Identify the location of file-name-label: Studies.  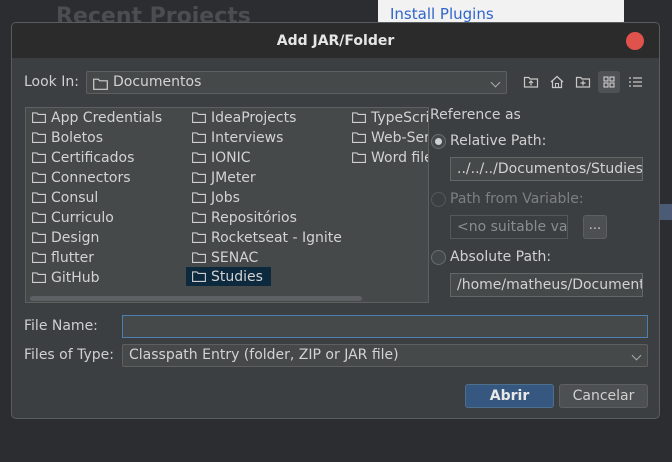
(237, 276).